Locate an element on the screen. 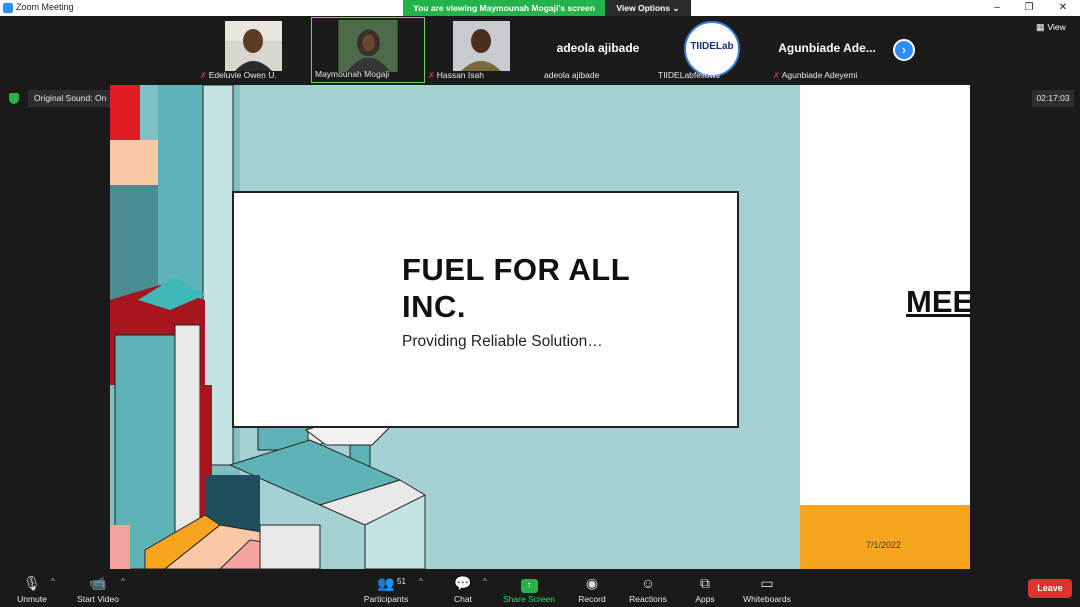 The image size is (1080, 607). participant-name: Maymounah Mogaji is located at coordinates (352, 74).